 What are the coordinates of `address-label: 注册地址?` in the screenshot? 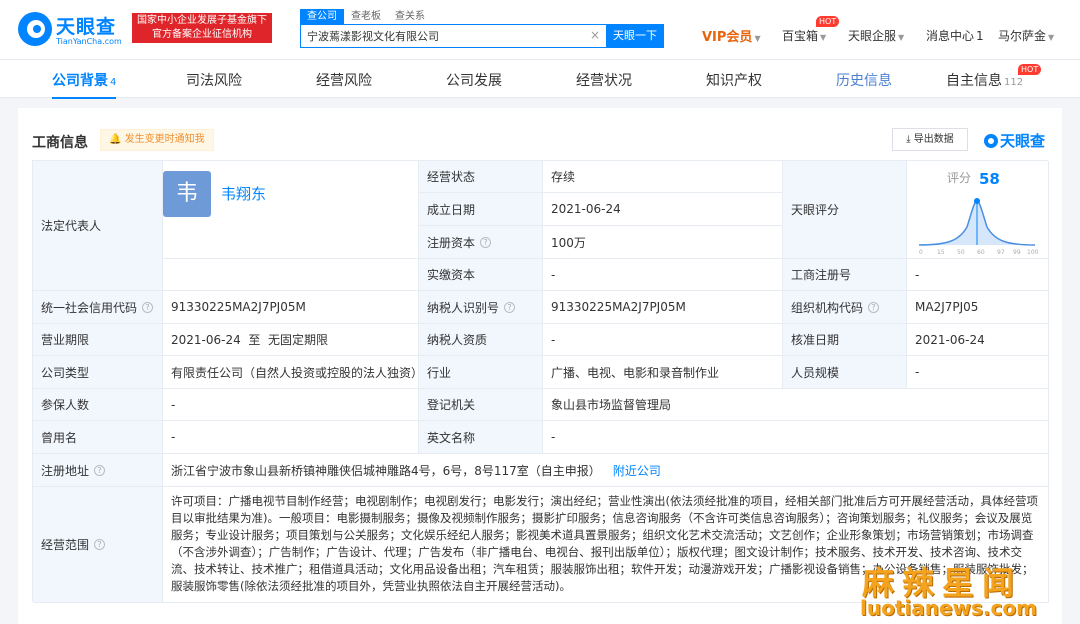 It's located at (98, 470).